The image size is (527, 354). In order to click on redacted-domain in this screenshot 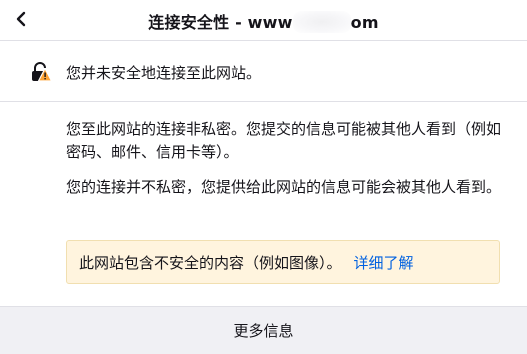, I will do `click(321, 22)`.